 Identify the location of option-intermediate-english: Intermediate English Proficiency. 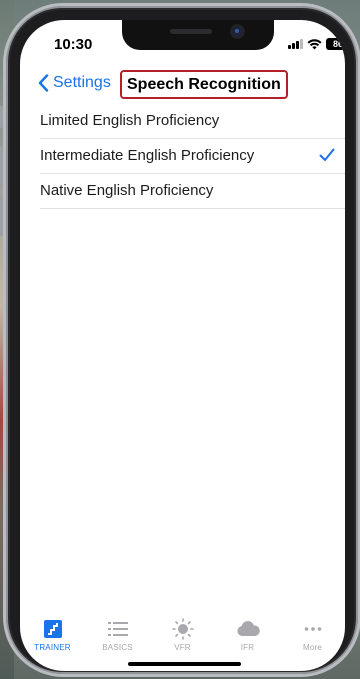
(192, 156).